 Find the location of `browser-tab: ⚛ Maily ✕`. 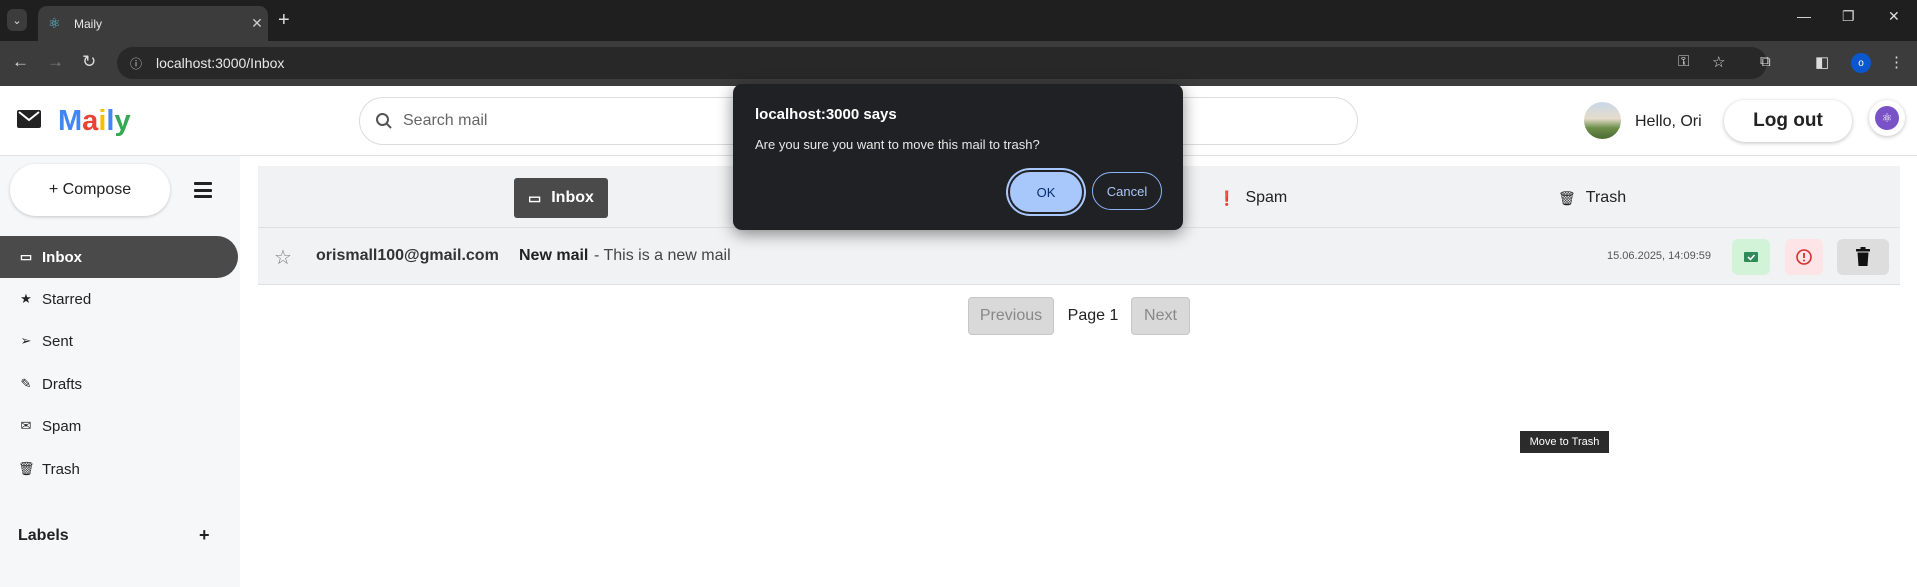

browser-tab: ⚛ Maily ✕ is located at coordinates (153, 23).